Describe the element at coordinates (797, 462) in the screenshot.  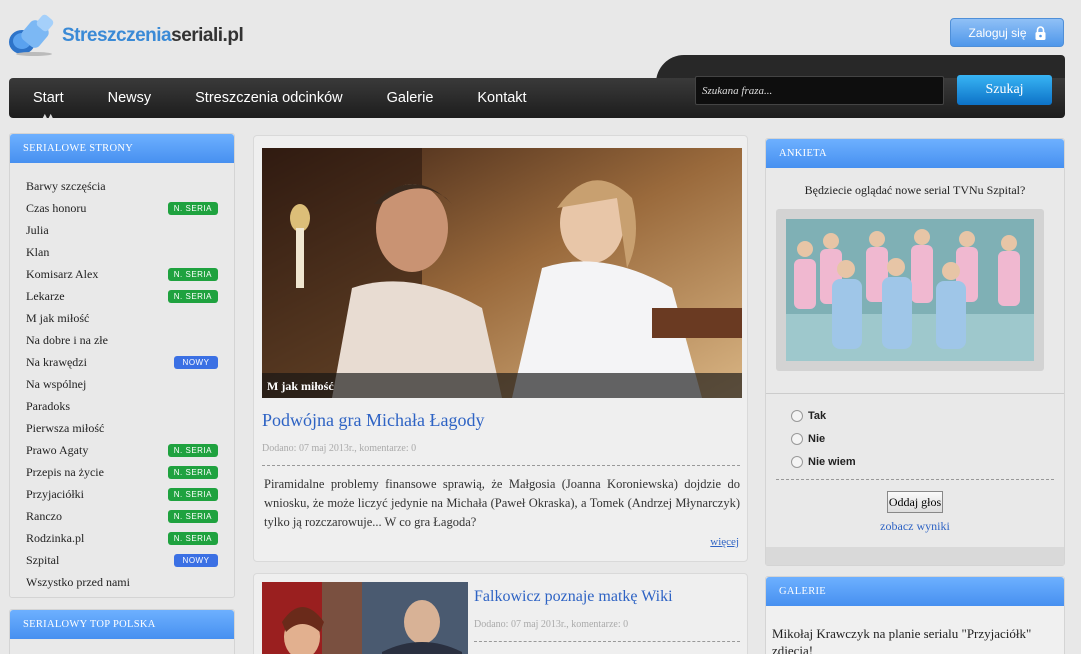
I see `radio-nie-wiem` at that location.